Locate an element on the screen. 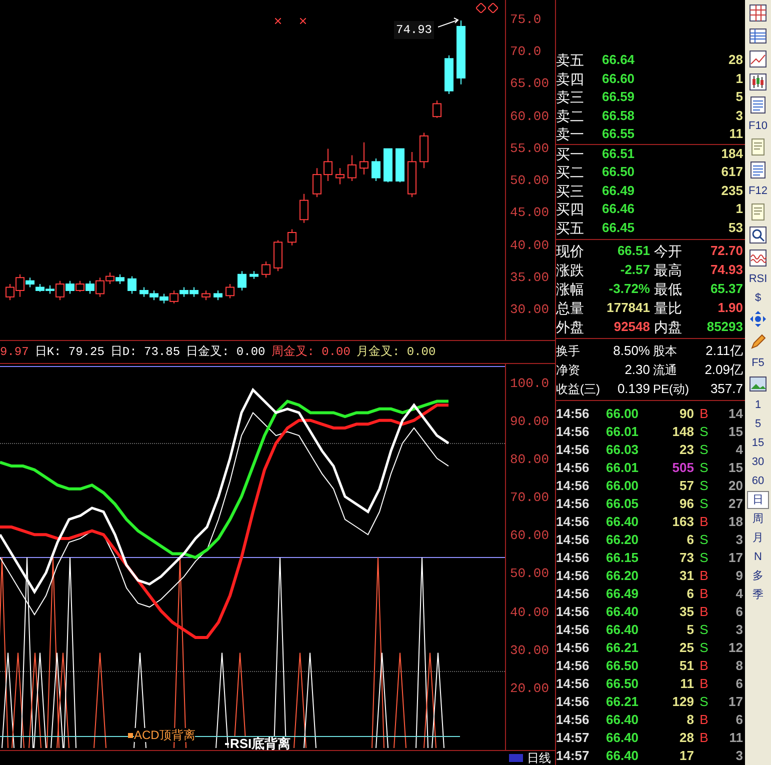  order-price: 66.59 is located at coordinates (619, 97).